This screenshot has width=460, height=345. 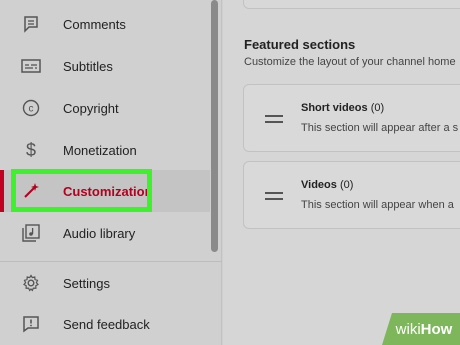 I want to click on sidebar-item-monetization: $ Monetization, so click(x=105, y=150).